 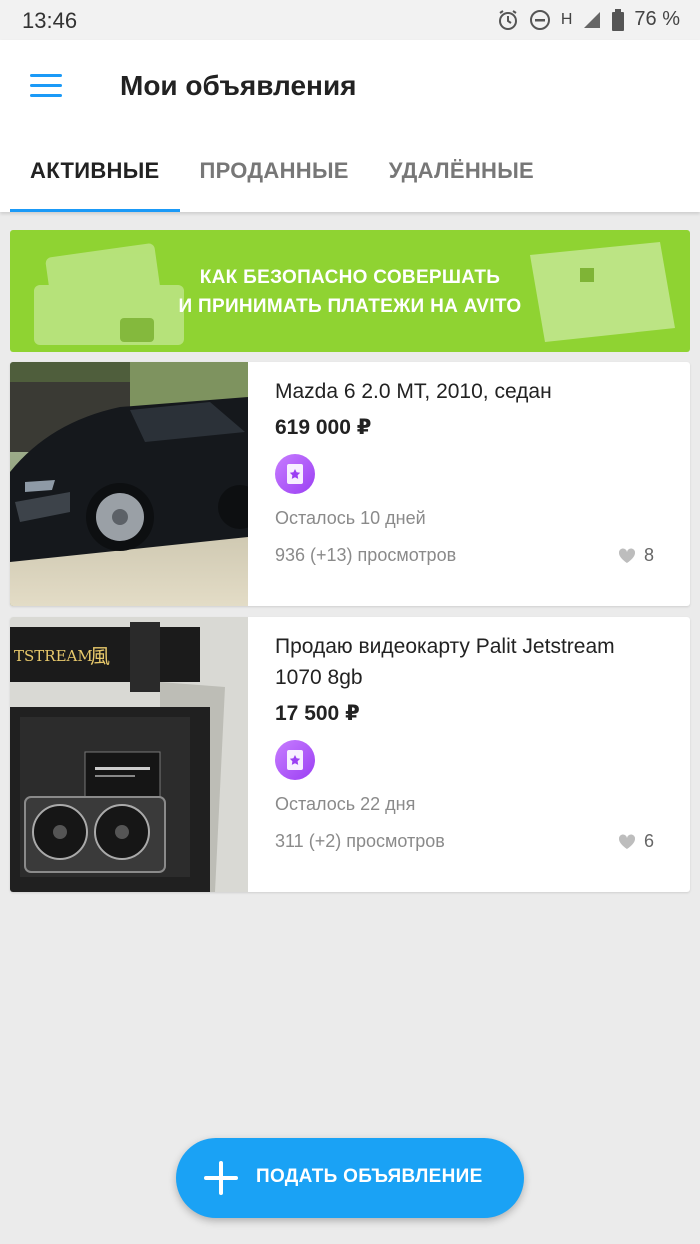 What do you see at coordinates (360, 841) in the screenshot?
I see `listing-views: 311 (+2) просмотров` at bounding box center [360, 841].